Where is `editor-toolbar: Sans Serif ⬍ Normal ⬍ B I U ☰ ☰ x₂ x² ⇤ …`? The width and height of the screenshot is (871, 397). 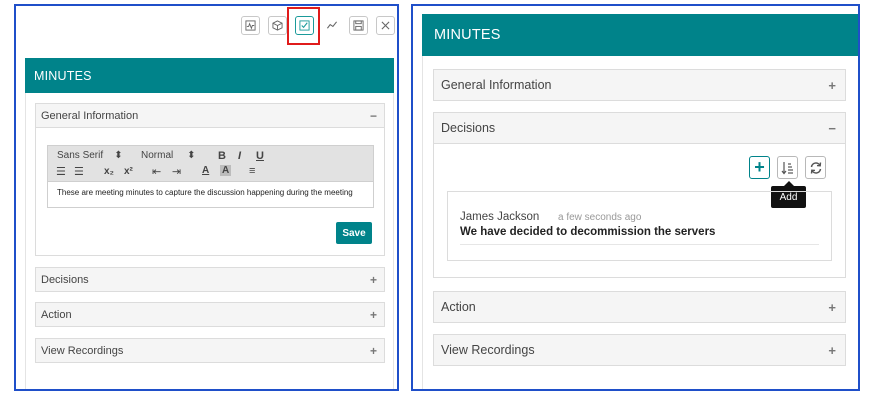 editor-toolbar: Sans Serif ⬍ Normal ⬍ B I U ☰ ☰ x₂ x² ⇤ … is located at coordinates (210, 164).